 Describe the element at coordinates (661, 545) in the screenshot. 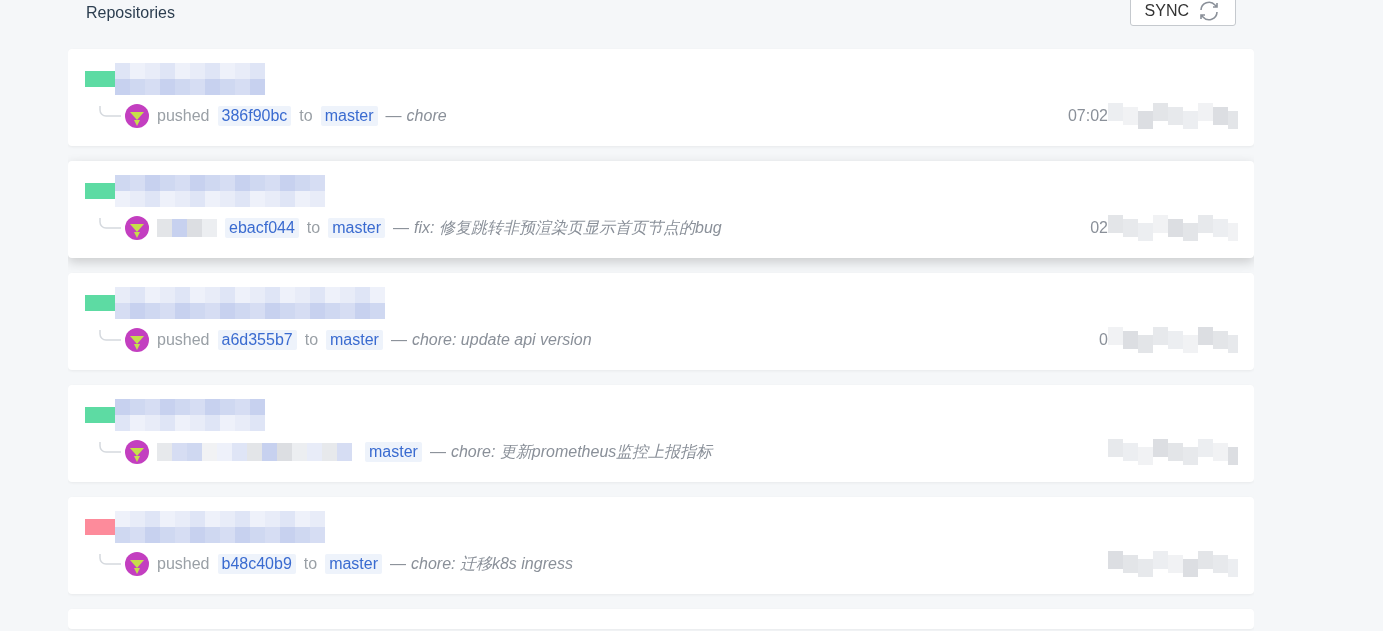

I see `repository-card: pushed b48c40b9 to master — chore: 迁移k8s ingress` at that location.